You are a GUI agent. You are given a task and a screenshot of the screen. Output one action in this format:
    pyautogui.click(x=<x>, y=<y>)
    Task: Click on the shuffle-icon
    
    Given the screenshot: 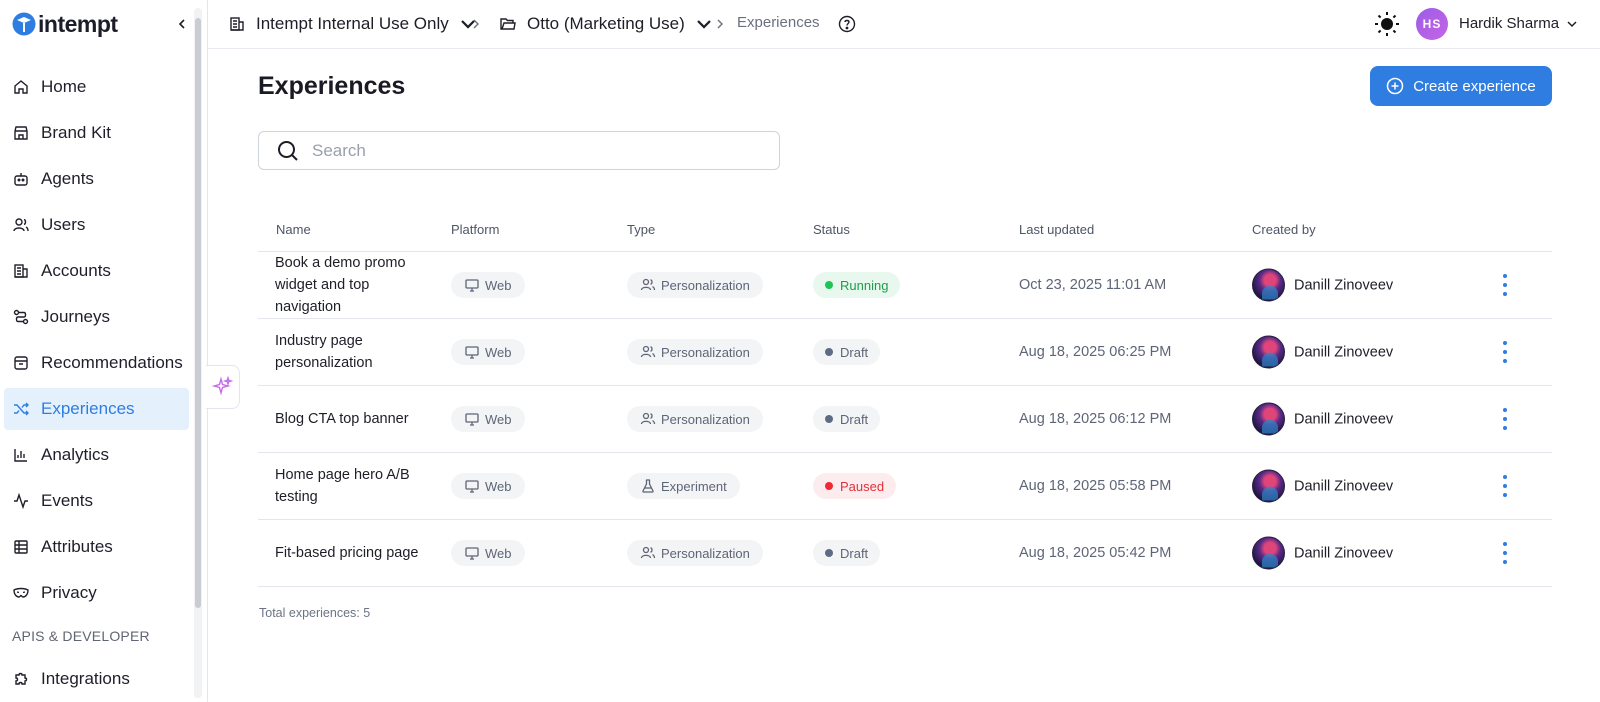 What is the action you would take?
    pyautogui.click(x=21, y=409)
    